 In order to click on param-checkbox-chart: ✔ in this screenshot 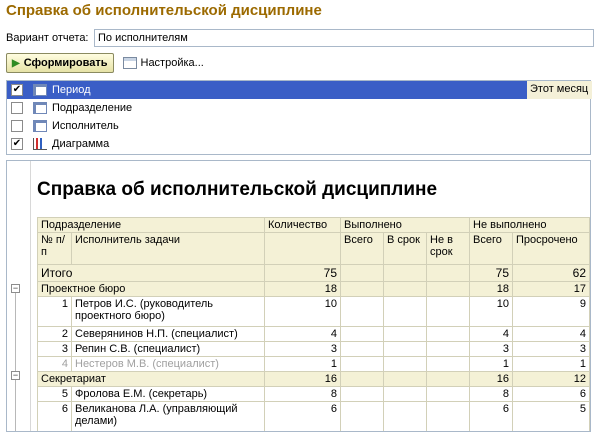, I will do `click(17, 144)`.